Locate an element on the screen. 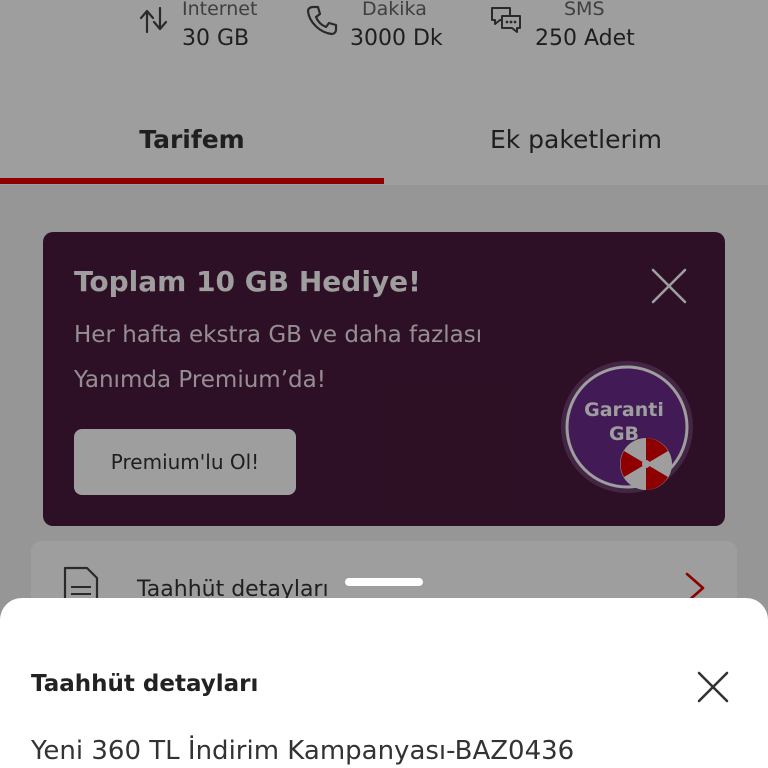 Image resolution: width=768 pixels, height=768 pixels. close-icon is located at coordinates (713, 687).